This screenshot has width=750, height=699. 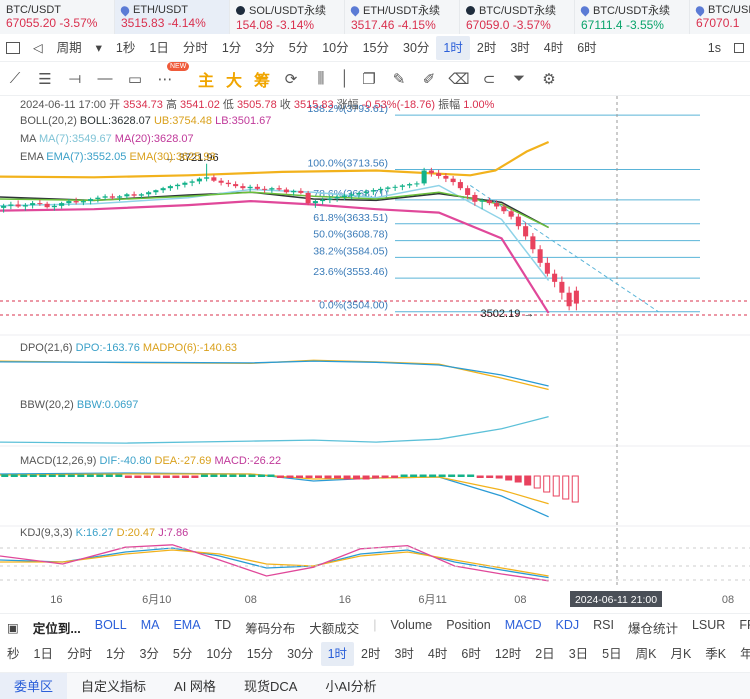 I want to click on tick-interval: 1s, so click(x=714, y=48).